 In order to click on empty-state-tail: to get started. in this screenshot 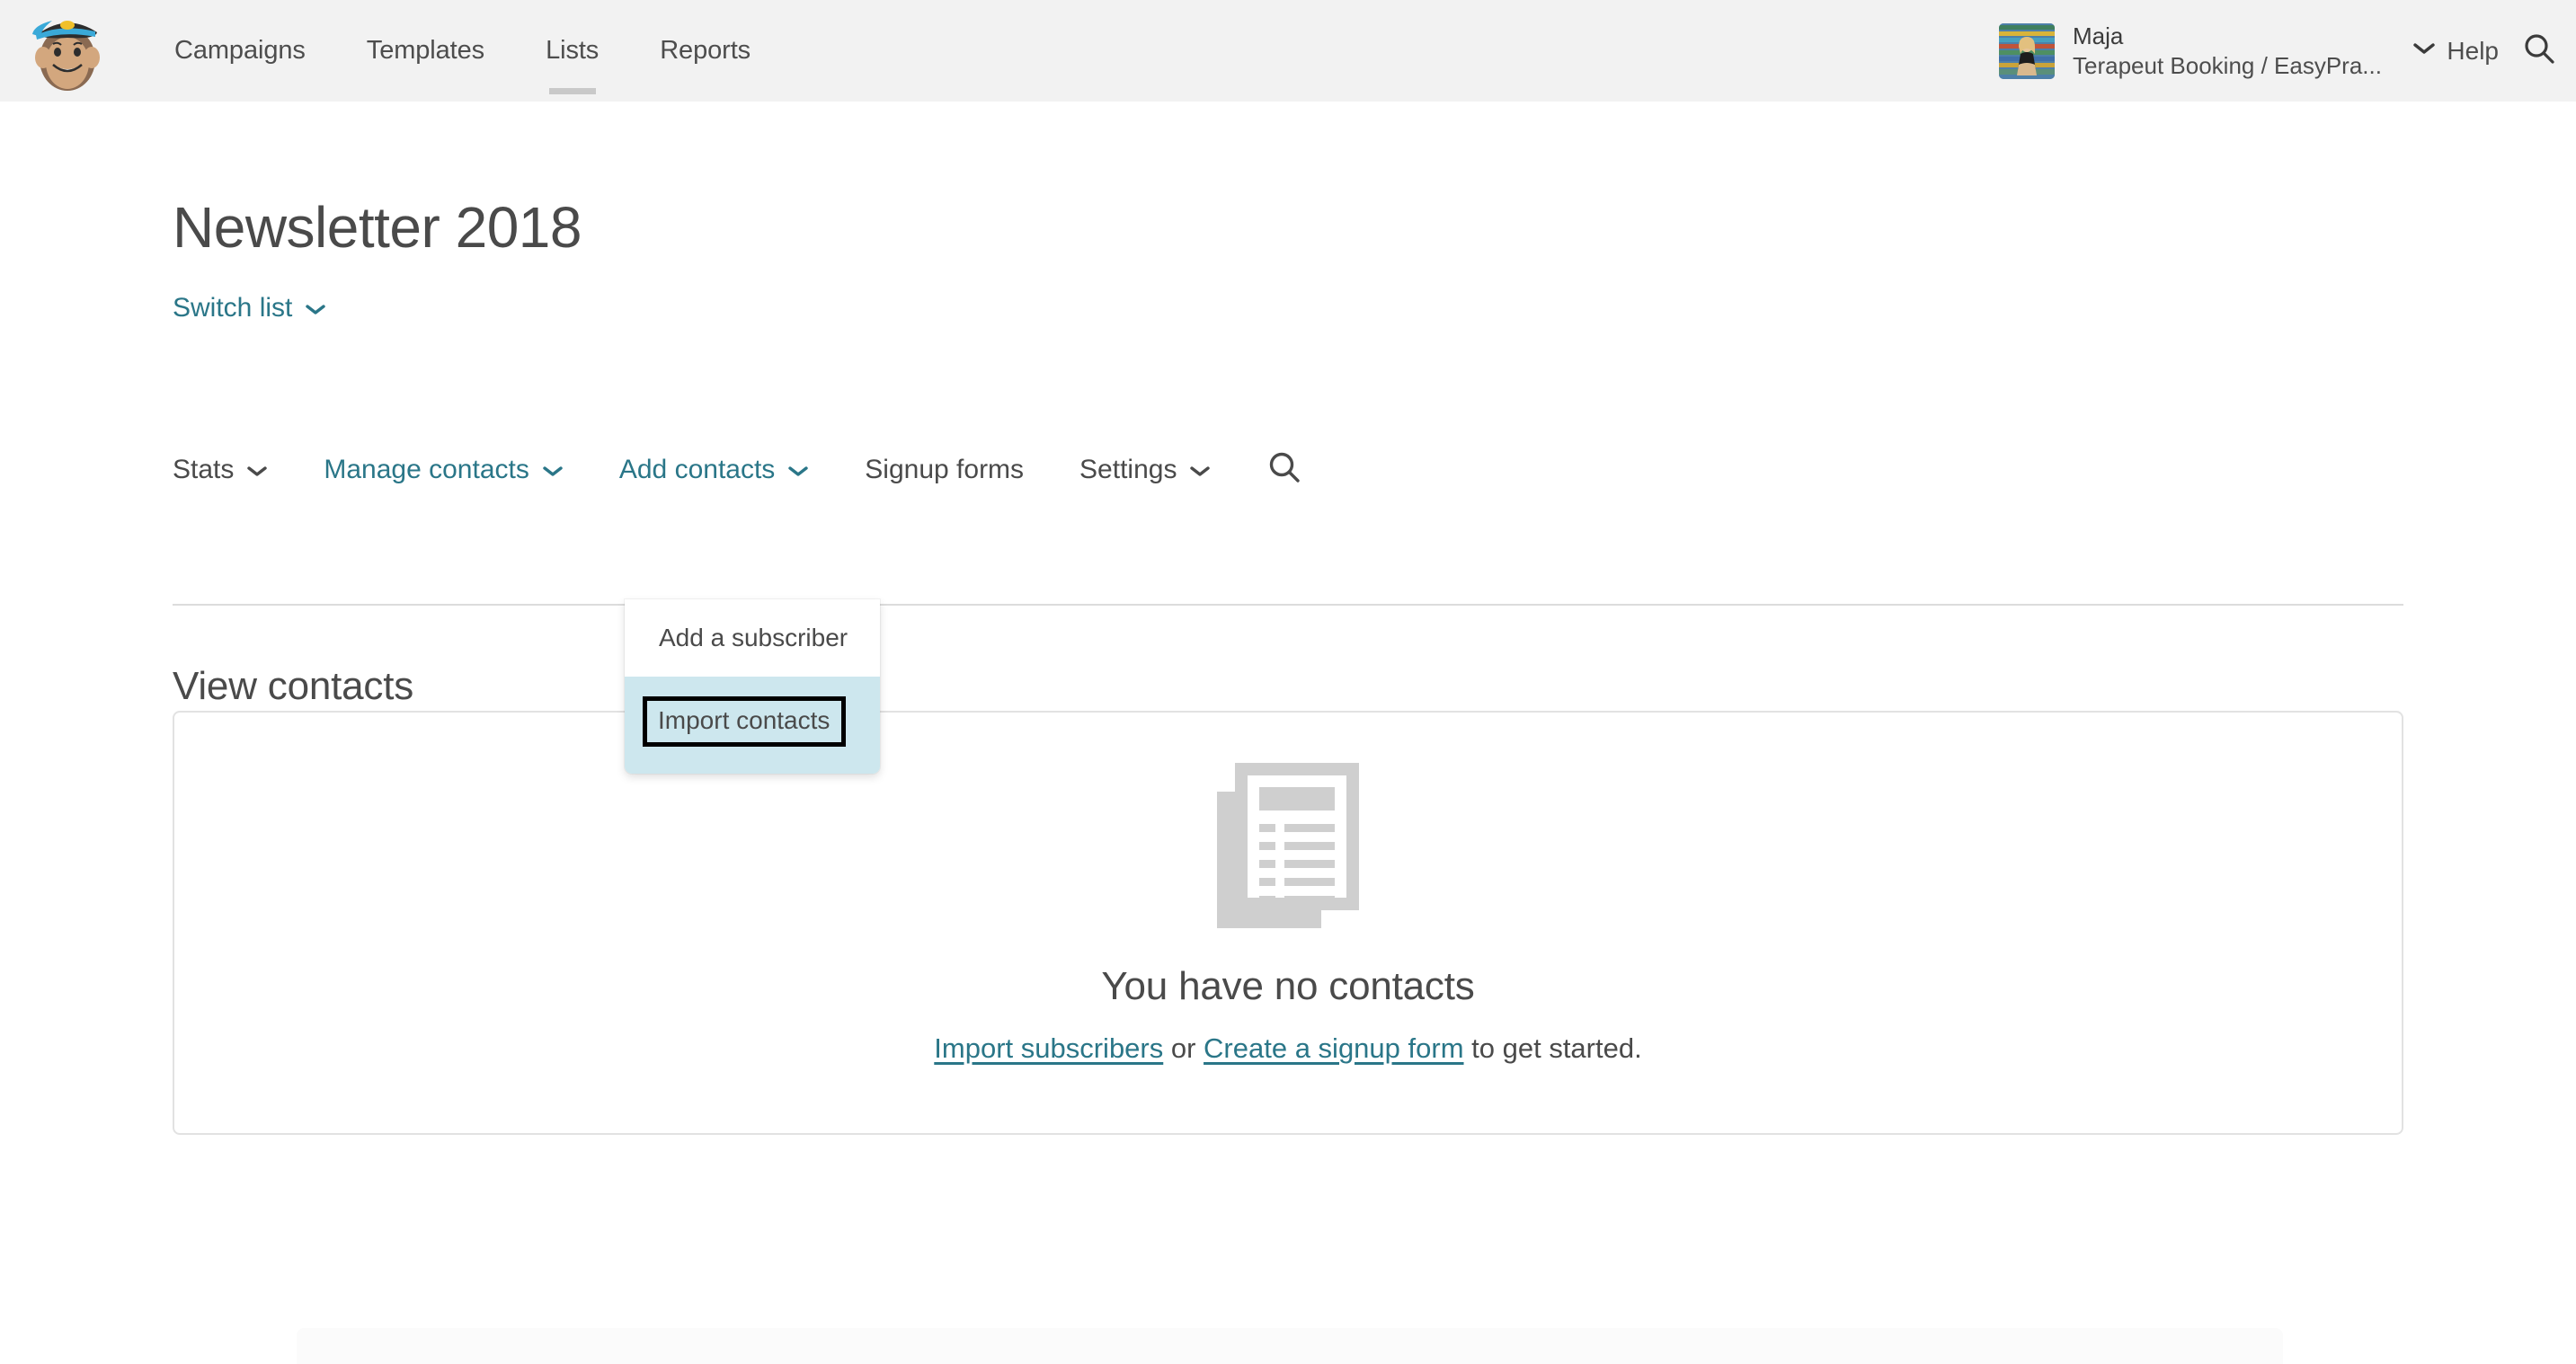, I will do `click(1552, 1048)`.